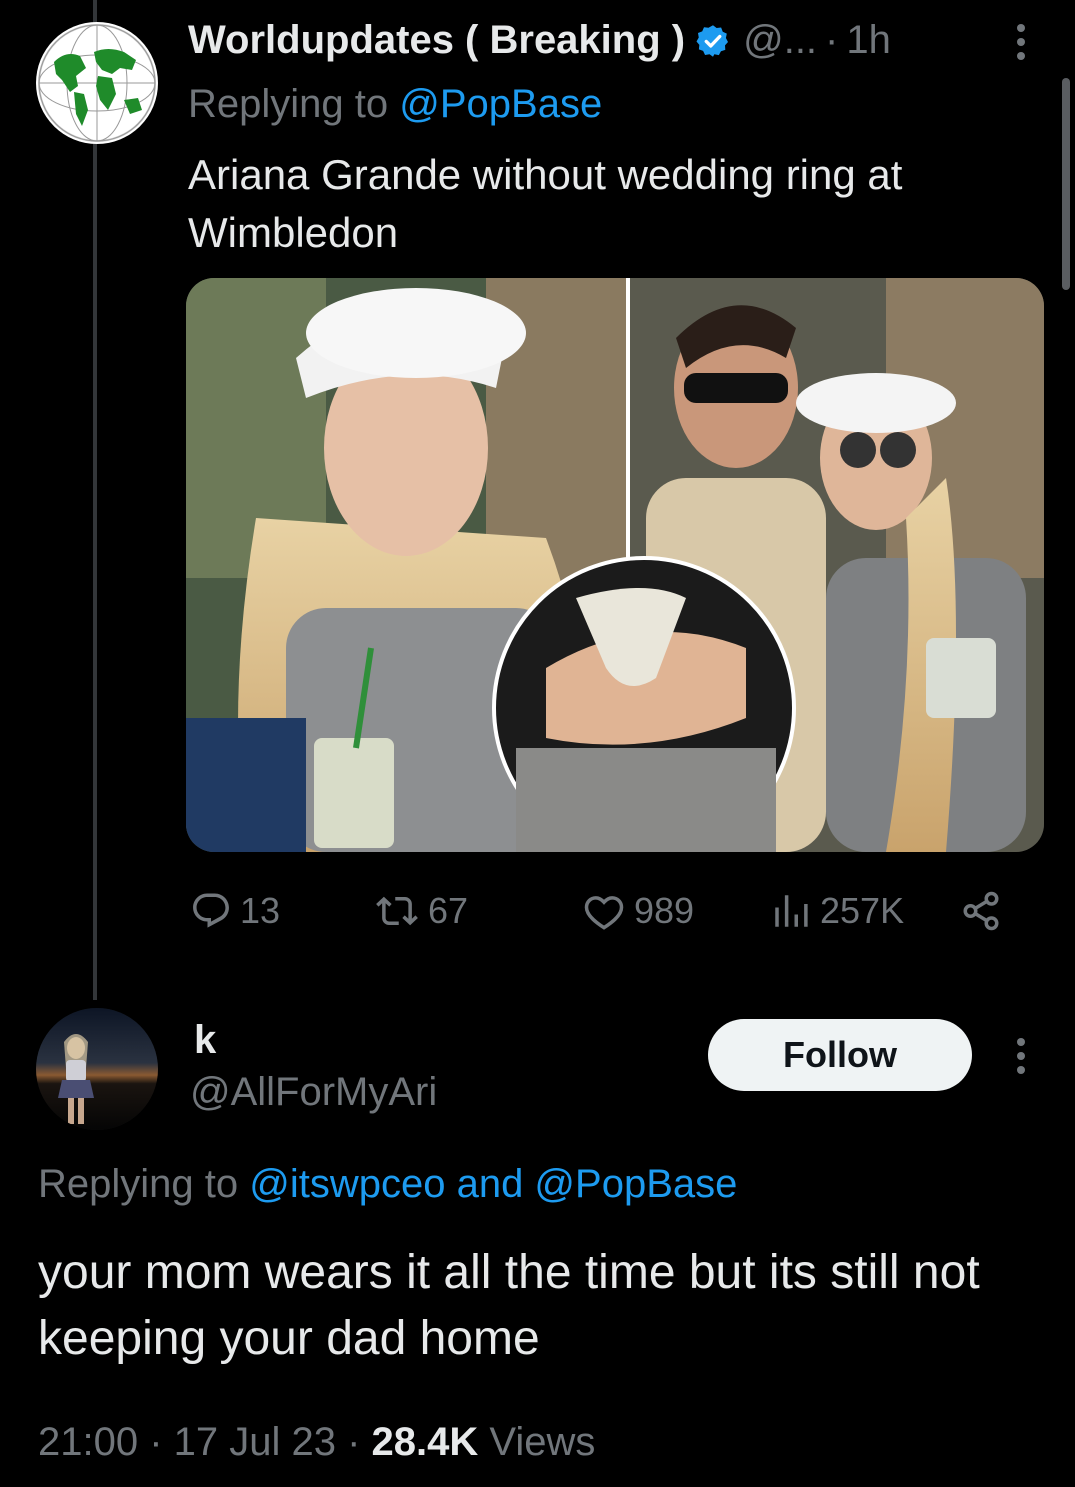  What do you see at coordinates (537, 1442) in the screenshot?
I see `views-label: Views` at bounding box center [537, 1442].